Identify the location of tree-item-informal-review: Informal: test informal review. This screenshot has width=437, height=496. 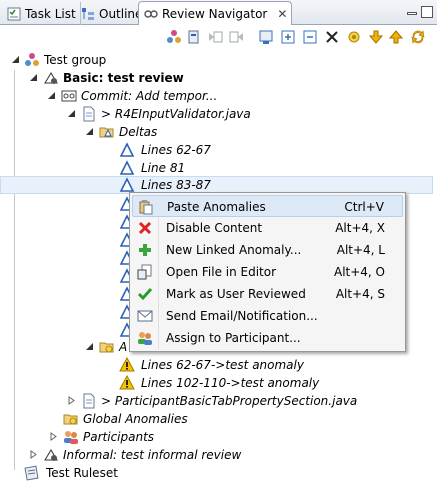
(216, 455).